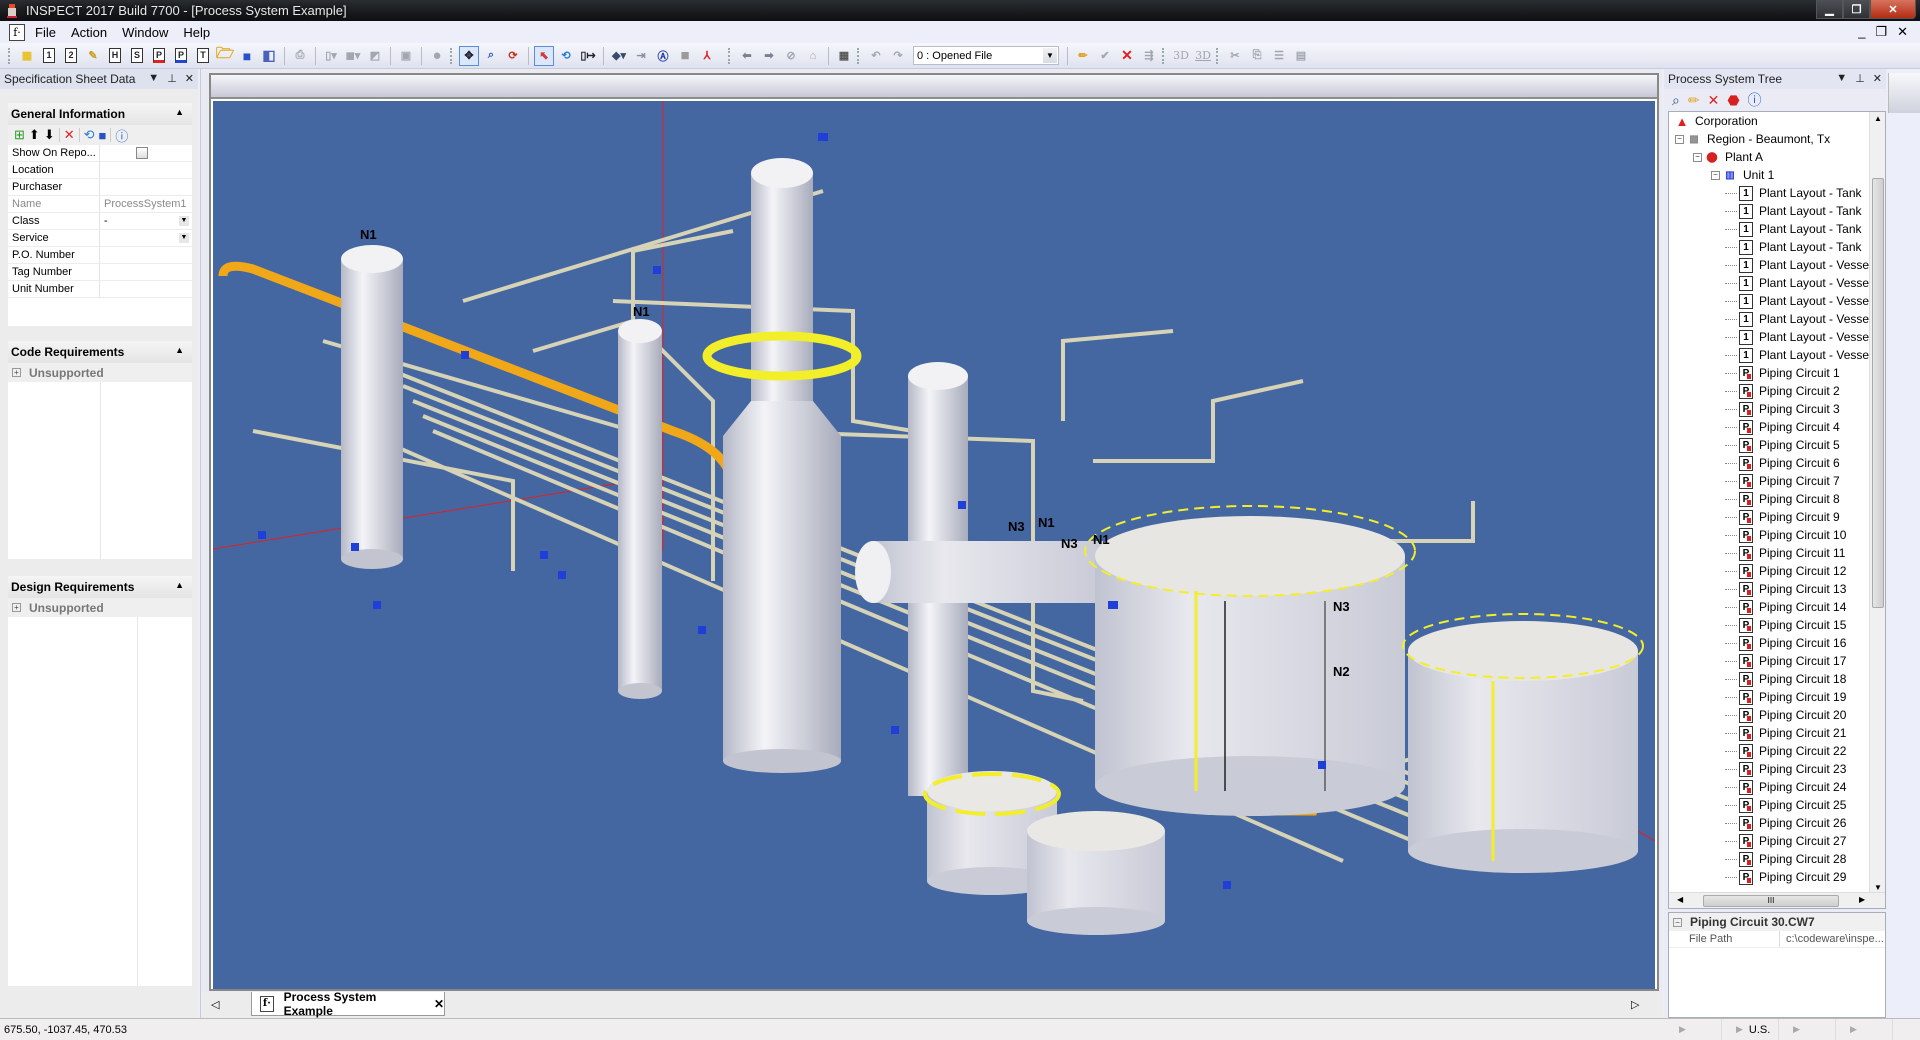 Image resolution: width=1920 pixels, height=1040 pixels. Describe the element at coordinates (406, 56) in the screenshot. I see `disk-button: ▣` at that location.